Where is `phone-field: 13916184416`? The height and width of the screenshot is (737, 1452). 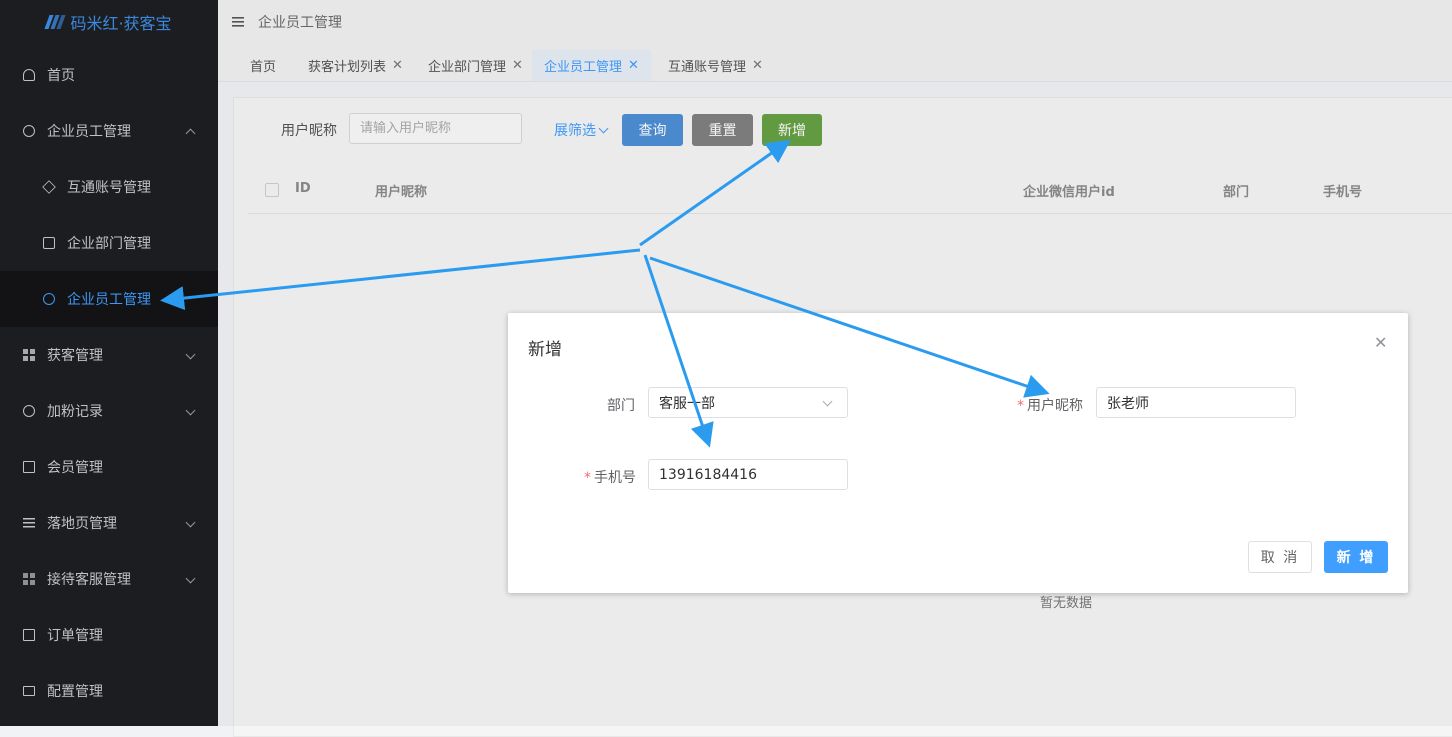 phone-field: 13916184416 is located at coordinates (748, 474).